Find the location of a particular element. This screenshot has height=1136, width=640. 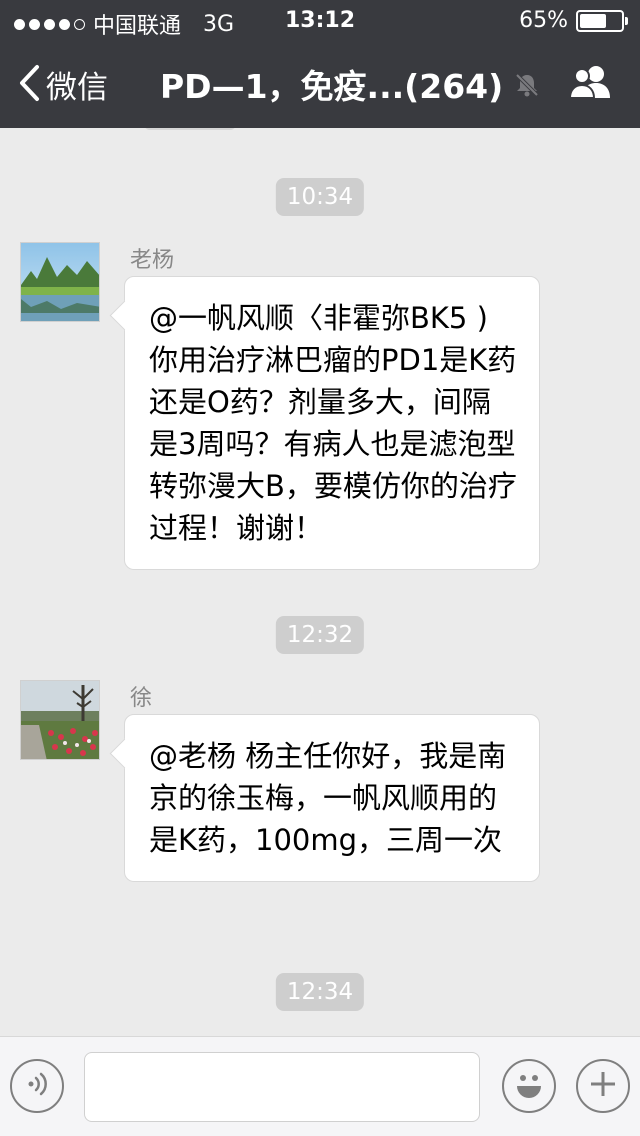

voice-icon is located at coordinates (37, 1086).